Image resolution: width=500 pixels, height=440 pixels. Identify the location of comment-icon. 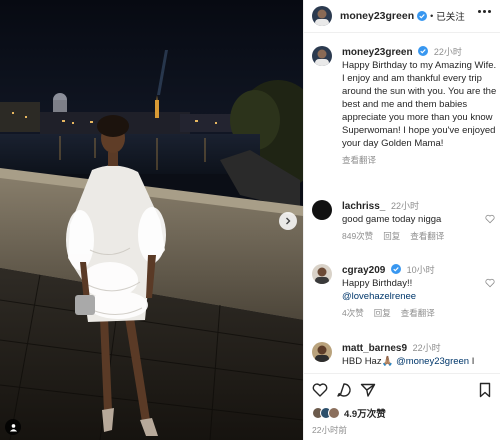
(344, 390).